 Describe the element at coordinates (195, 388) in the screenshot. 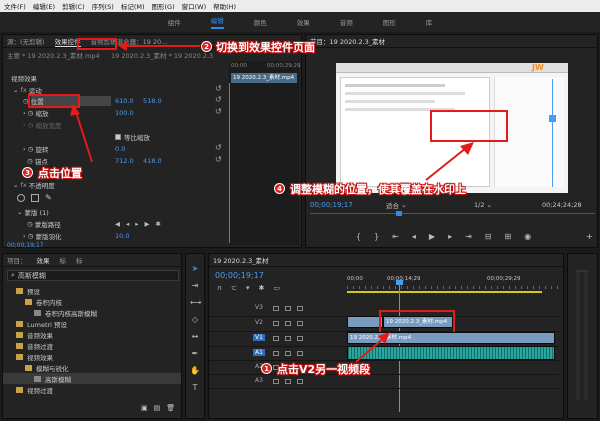

I see `type-tool-icon: T` at that location.